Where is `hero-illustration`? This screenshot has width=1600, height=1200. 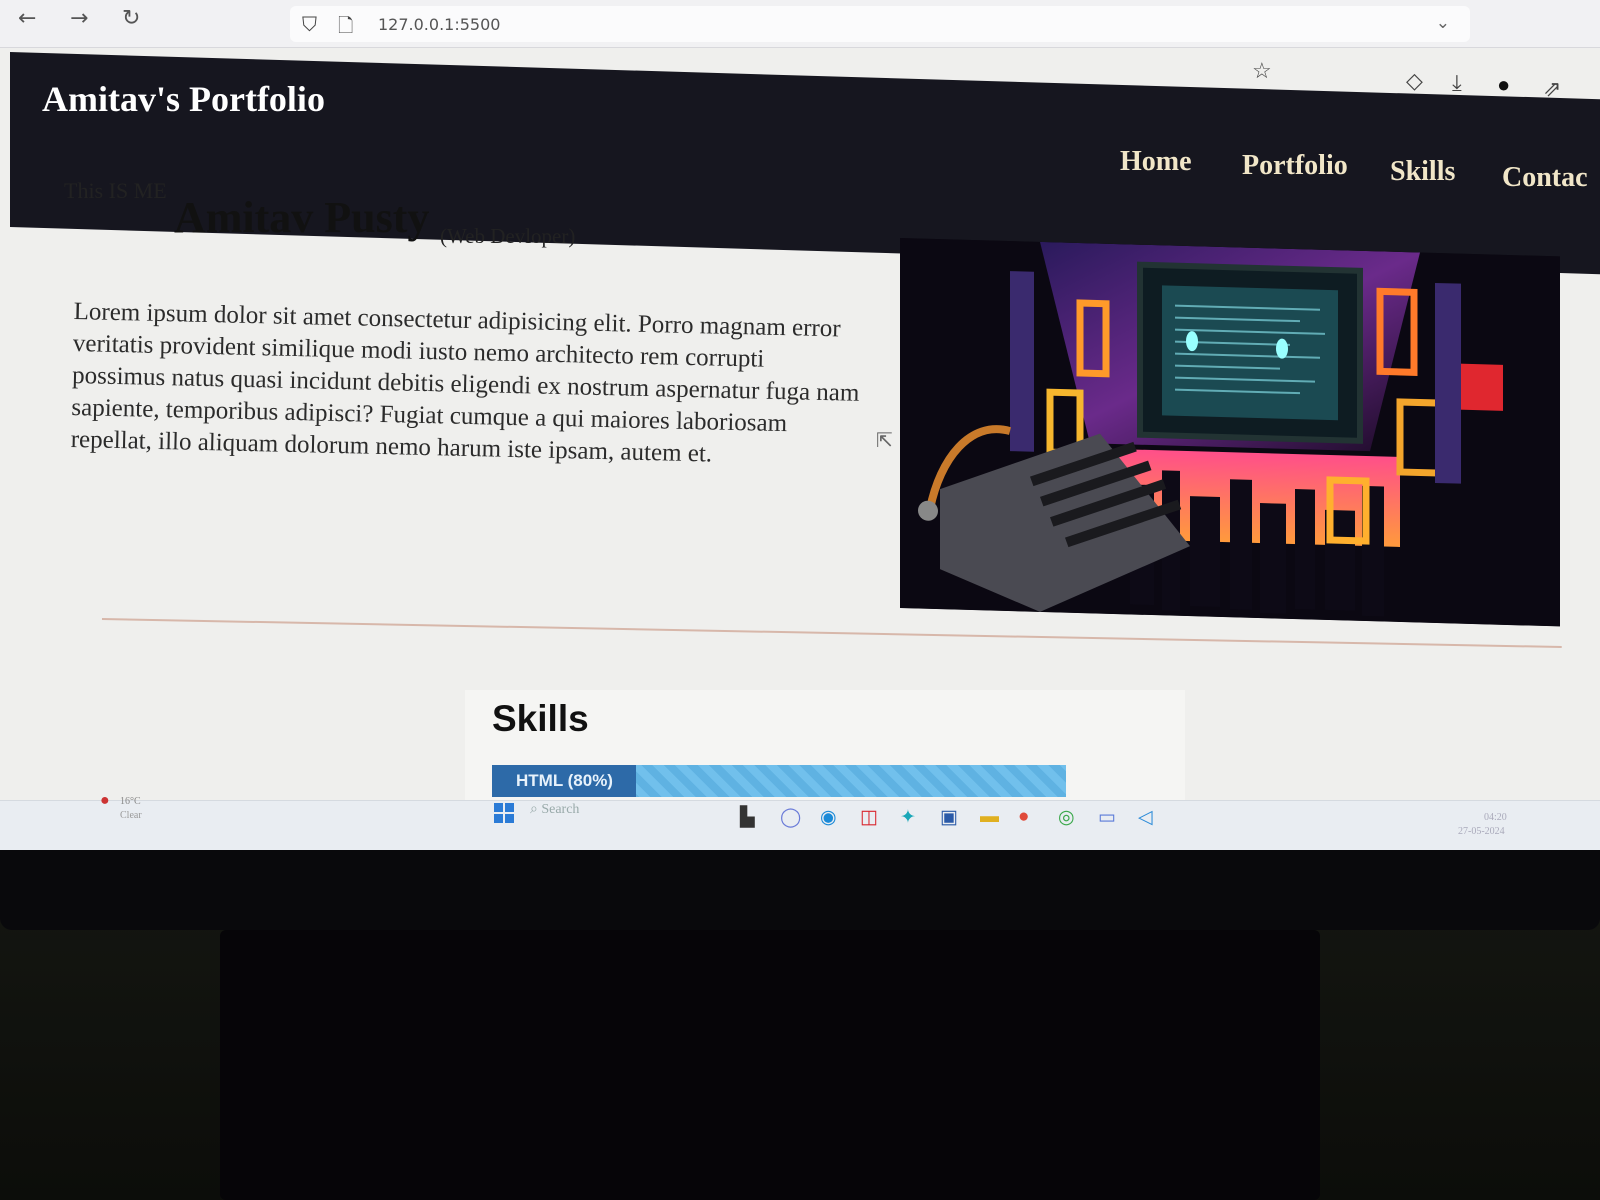 hero-illustration is located at coordinates (1230, 432).